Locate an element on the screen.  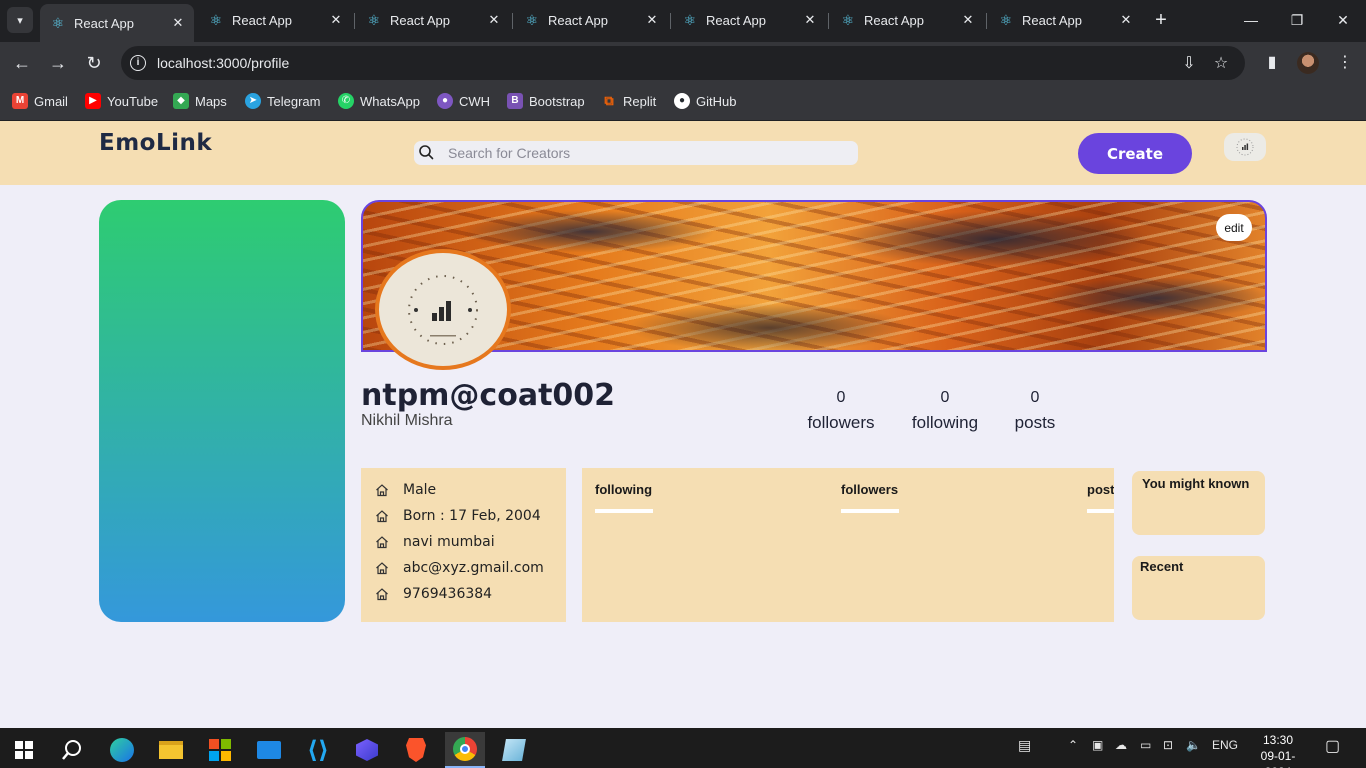
info-text: Born : 17 Feb, 2004 is located at coordinates (472, 516).